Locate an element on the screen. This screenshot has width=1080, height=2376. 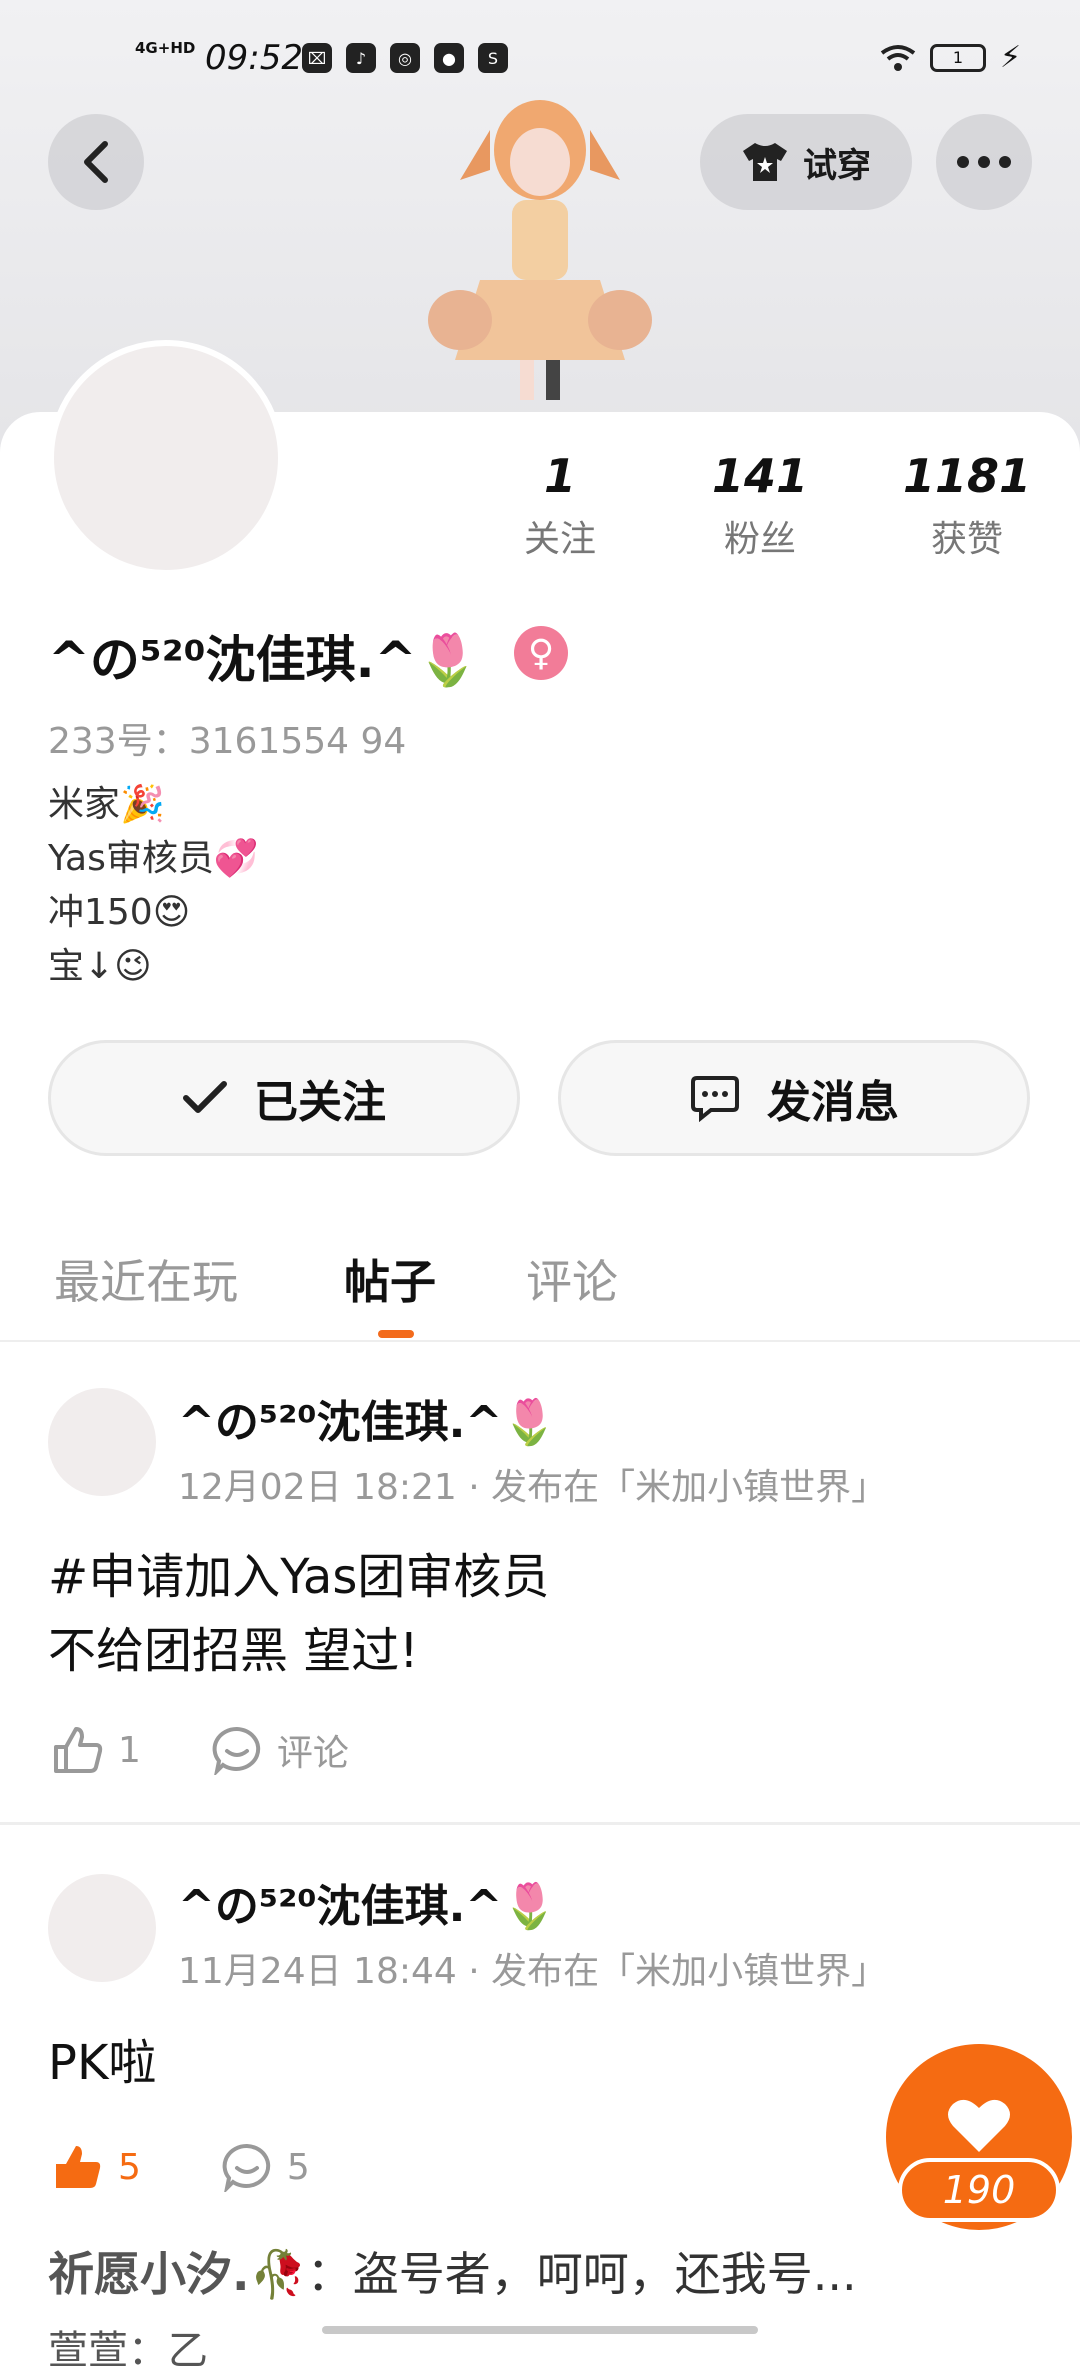
profile-nickname: ^の⁵²⁰沈佳琪.^🌷 is located at coordinates (263, 660).